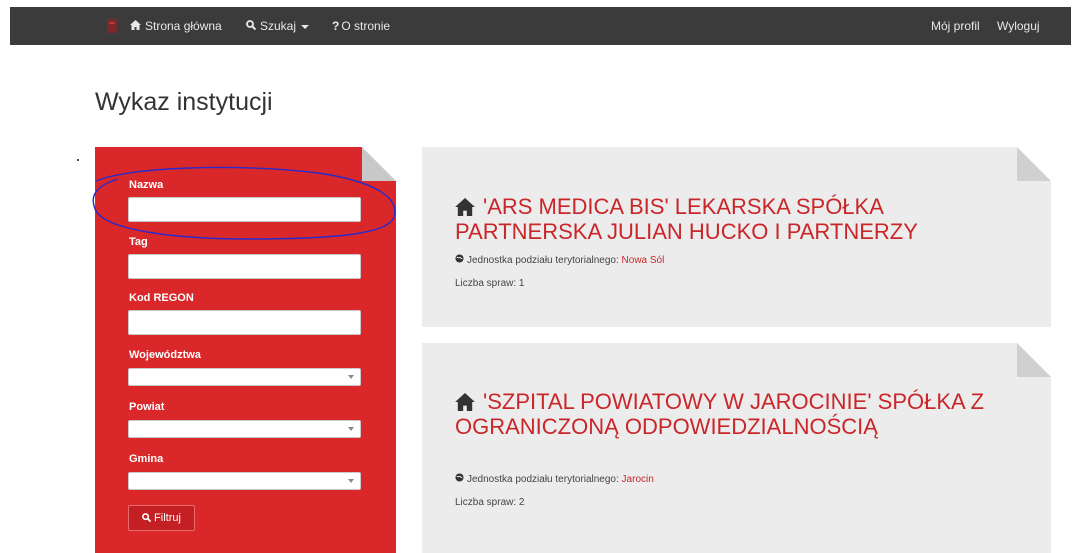 The image size is (1082, 553). Describe the element at coordinates (112, 26) in the screenshot. I see `logo-icon` at that location.